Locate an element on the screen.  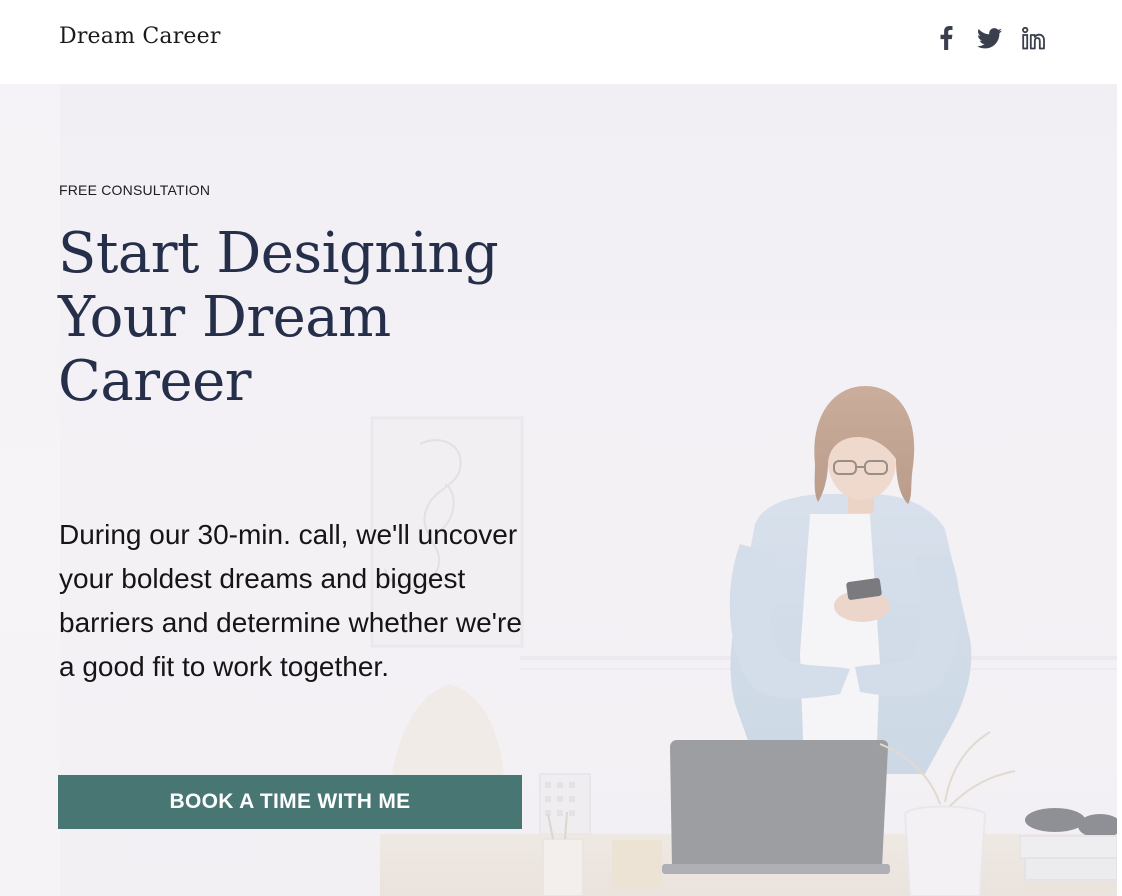
facebook-link is located at coordinates (946, 38).